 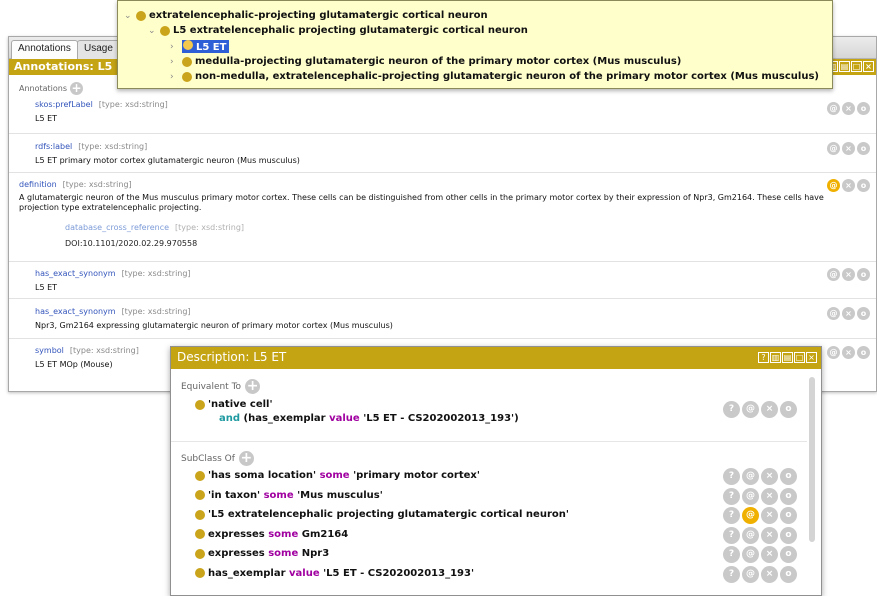 What do you see at coordinates (234, 404) in the screenshot?
I see `equivalent-class-expression: 'native cell'` at bounding box center [234, 404].